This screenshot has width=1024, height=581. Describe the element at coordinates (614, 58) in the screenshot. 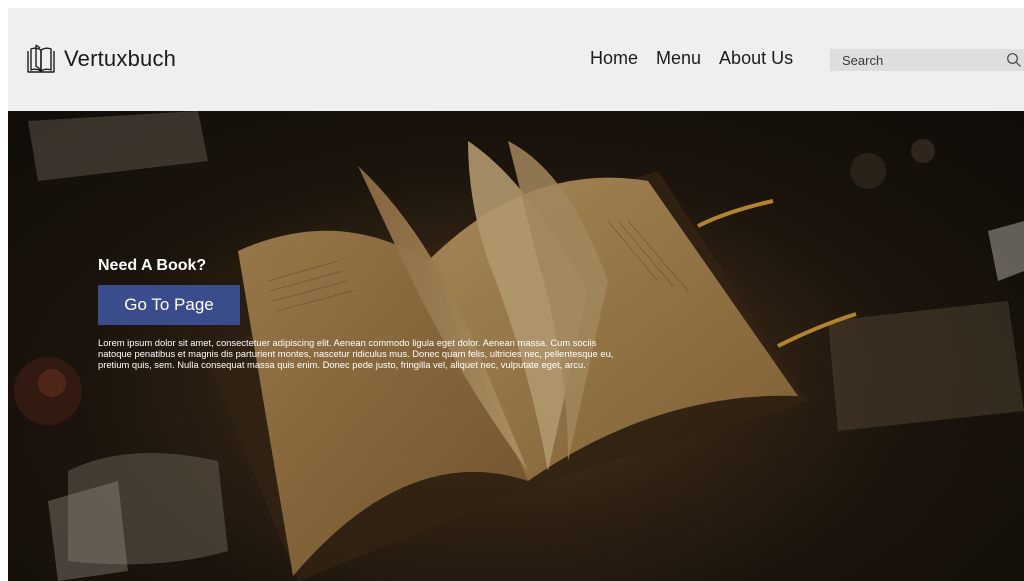

I see `nav-home: Home` at that location.